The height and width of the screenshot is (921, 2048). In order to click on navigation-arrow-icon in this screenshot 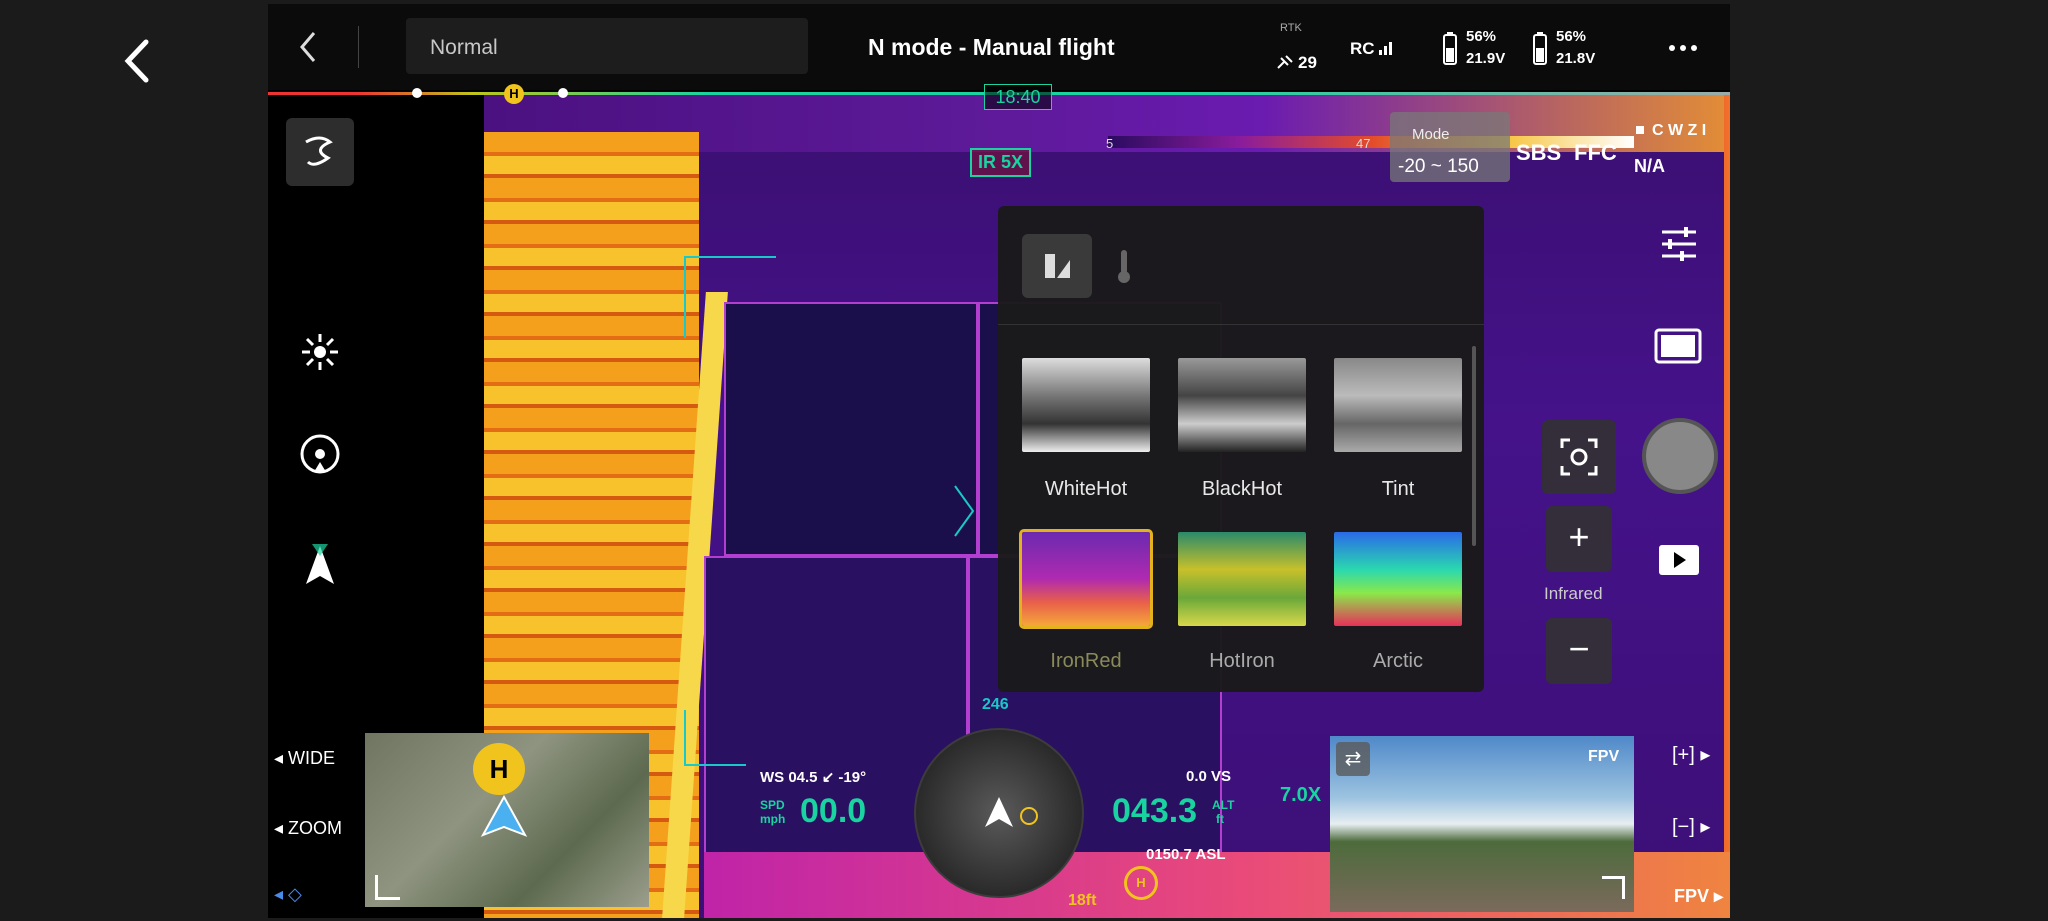, I will do `click(320, 568)`.